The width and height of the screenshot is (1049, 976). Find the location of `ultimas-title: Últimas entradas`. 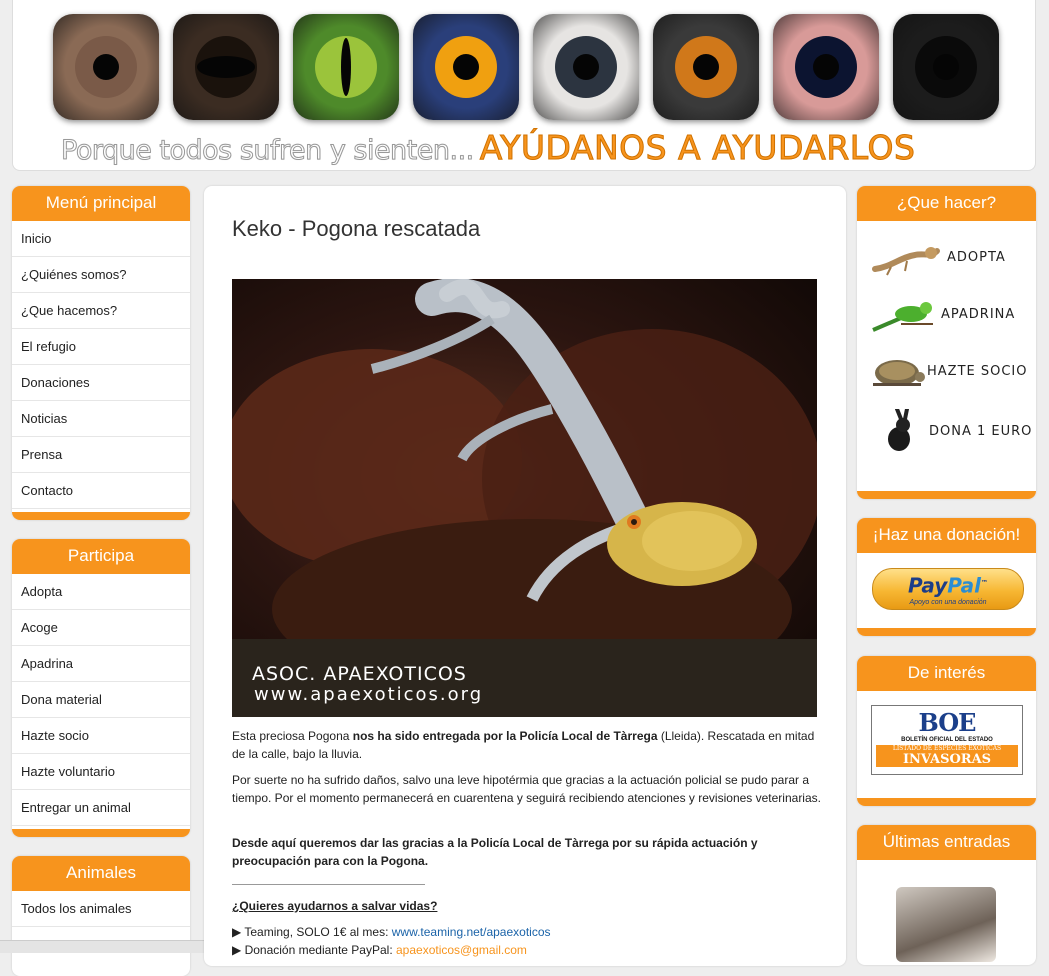

ultimas-title: Últimas entradas is located at coordinates (946, 842).